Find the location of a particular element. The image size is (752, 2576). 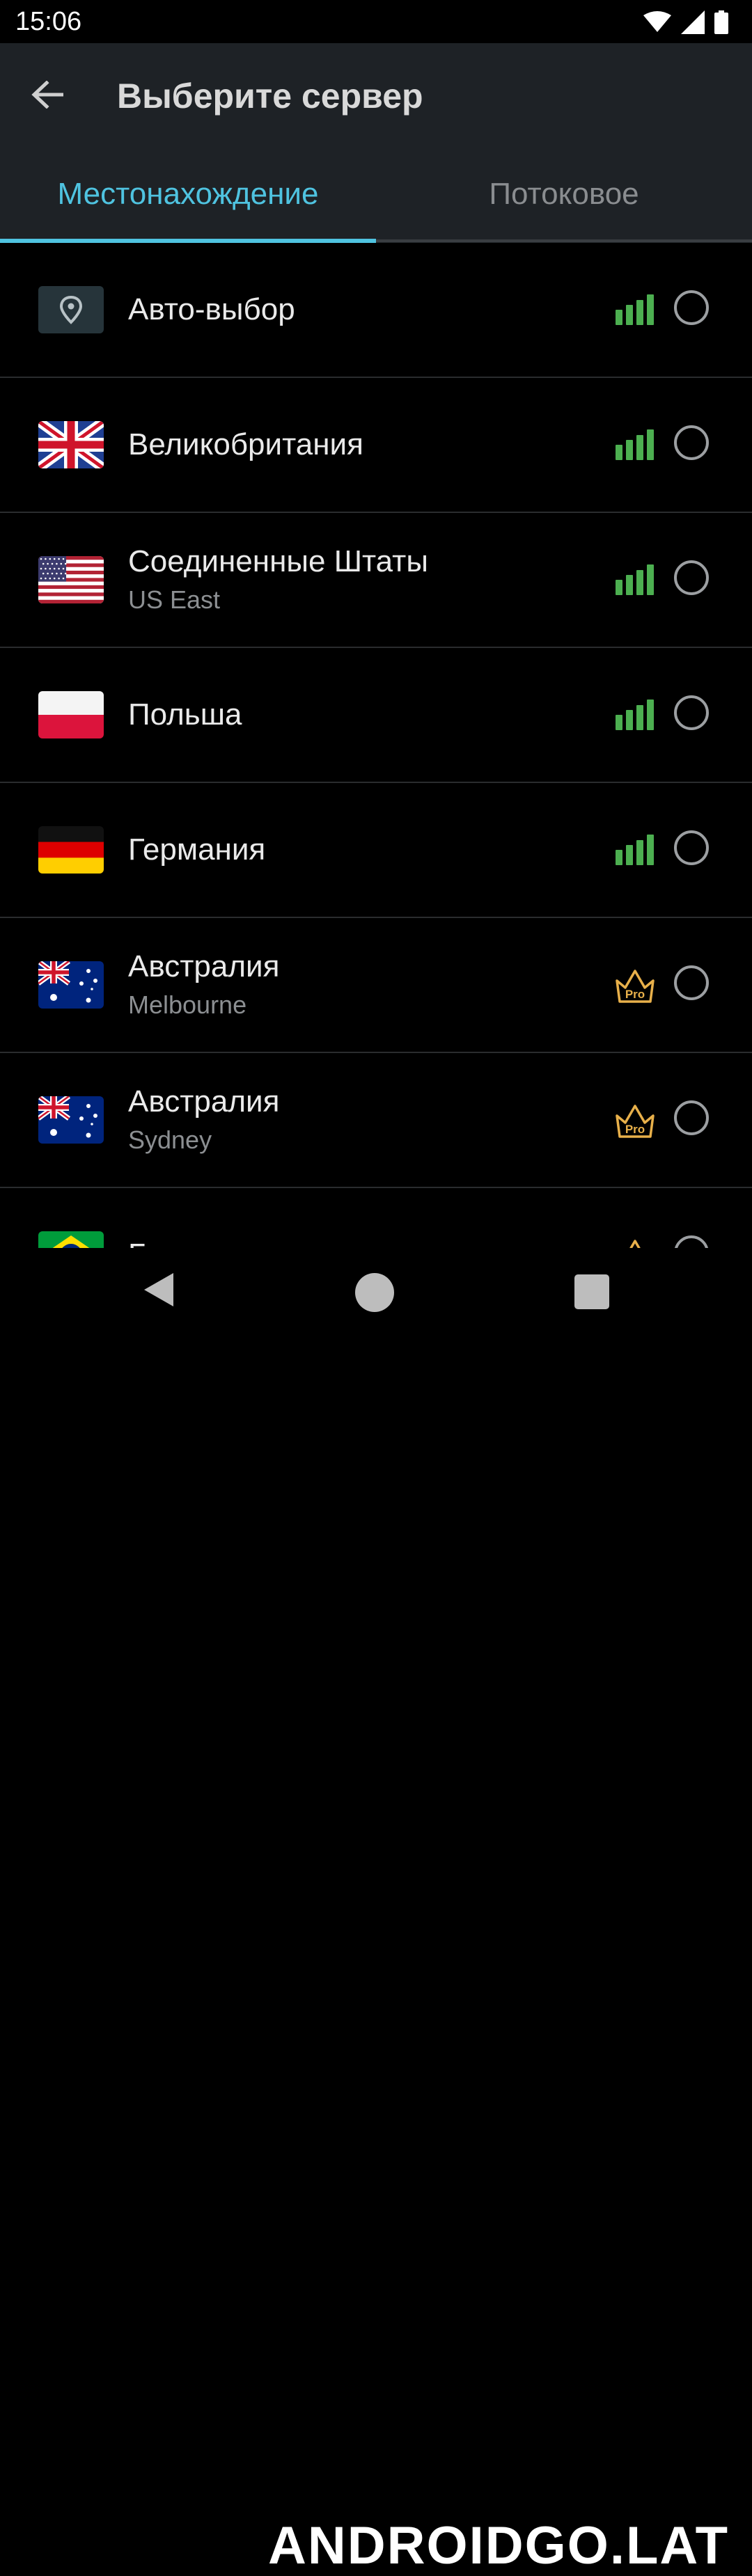

server-row: Польша is located at coordinates (376, 715).